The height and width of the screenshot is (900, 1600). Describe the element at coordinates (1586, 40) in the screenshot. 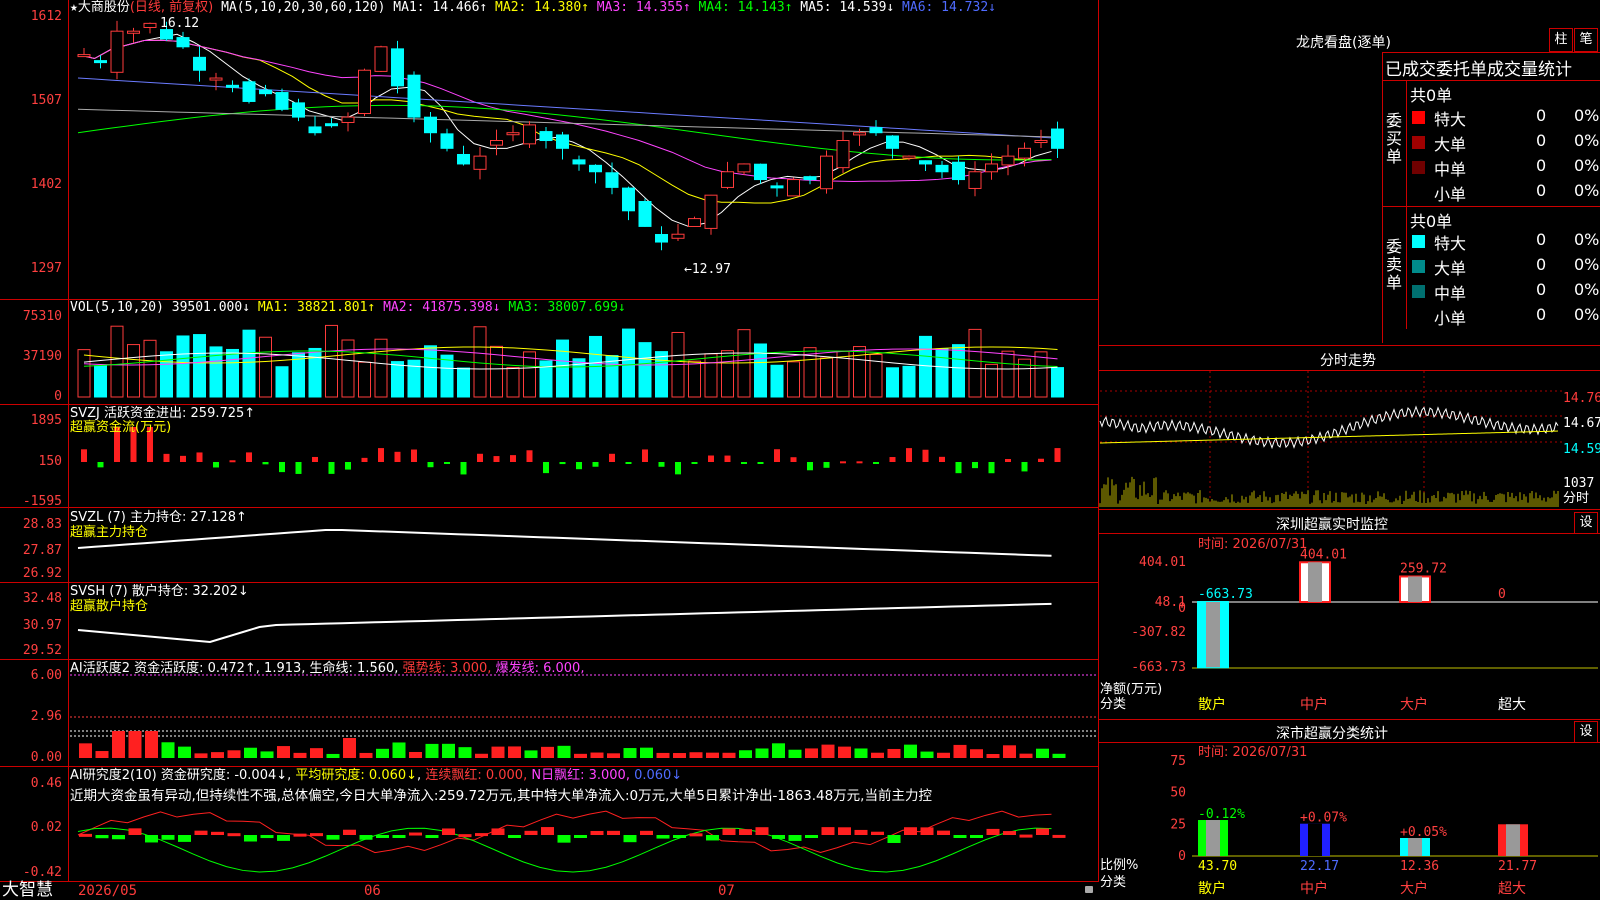

I see `tick-view-button: 笔` at that location.